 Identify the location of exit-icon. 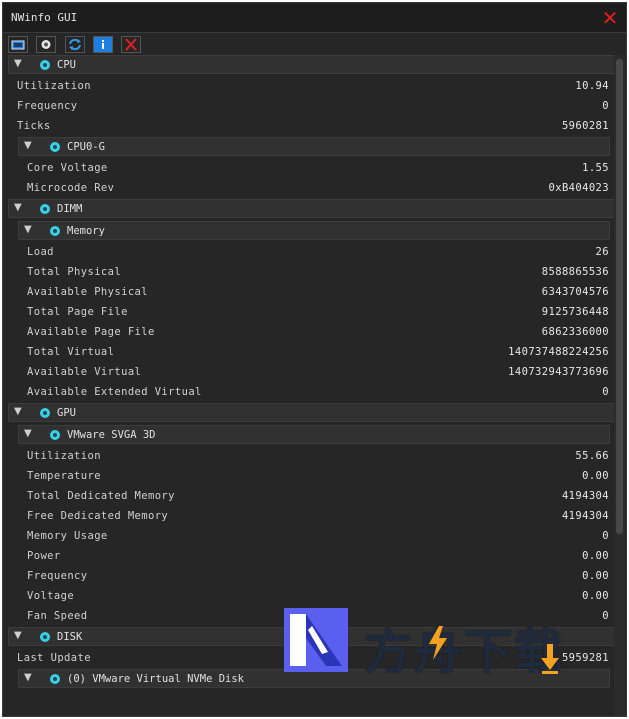
(131, 44).